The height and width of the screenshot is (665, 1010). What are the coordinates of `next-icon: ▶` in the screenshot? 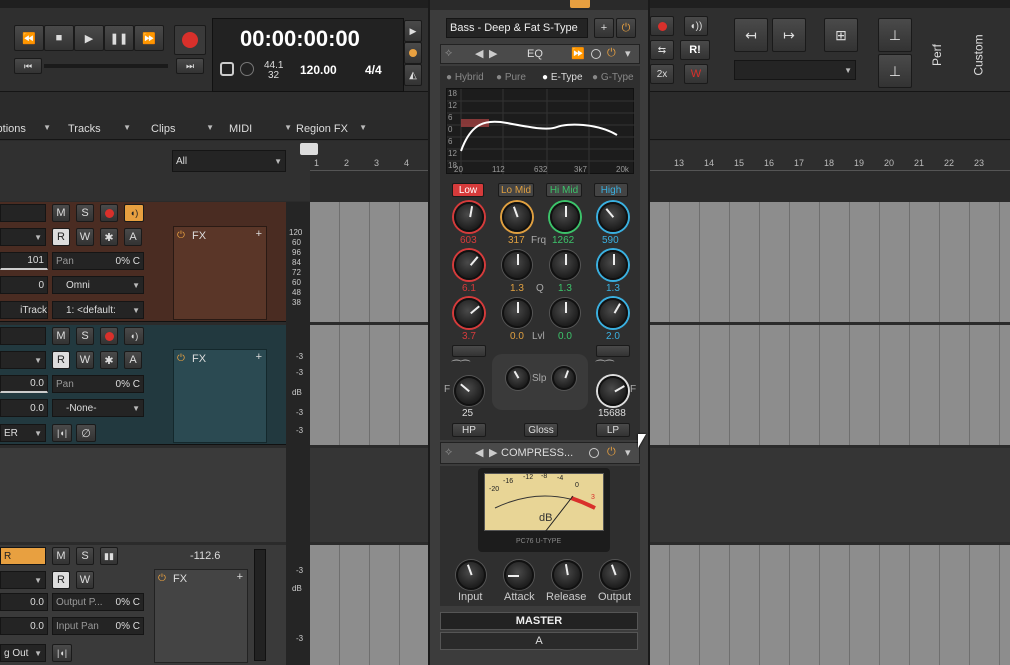 It's located at (493, 452).